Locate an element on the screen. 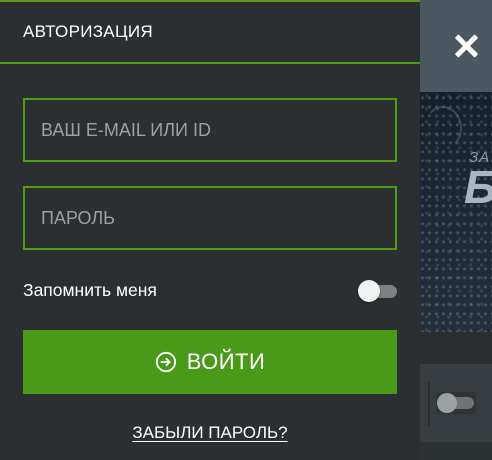 This screenshot has height=460, width=492. hero-decoration is located at coordinates (443, 128).